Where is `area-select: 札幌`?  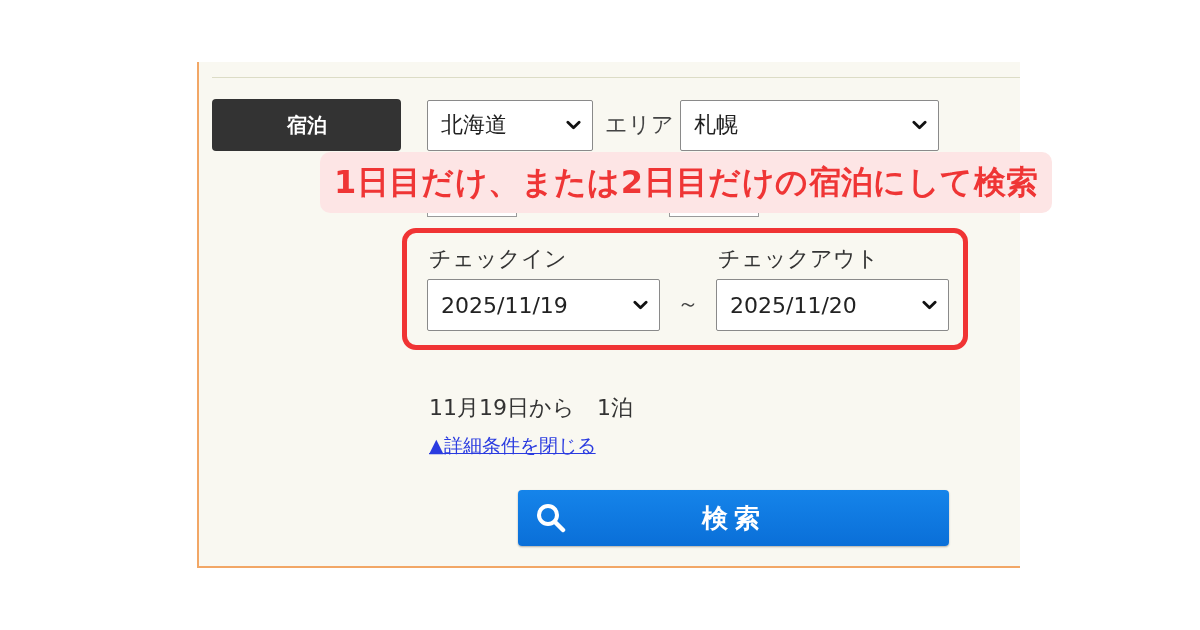
area-select: 札幌 is located at coordinates (809, 125).